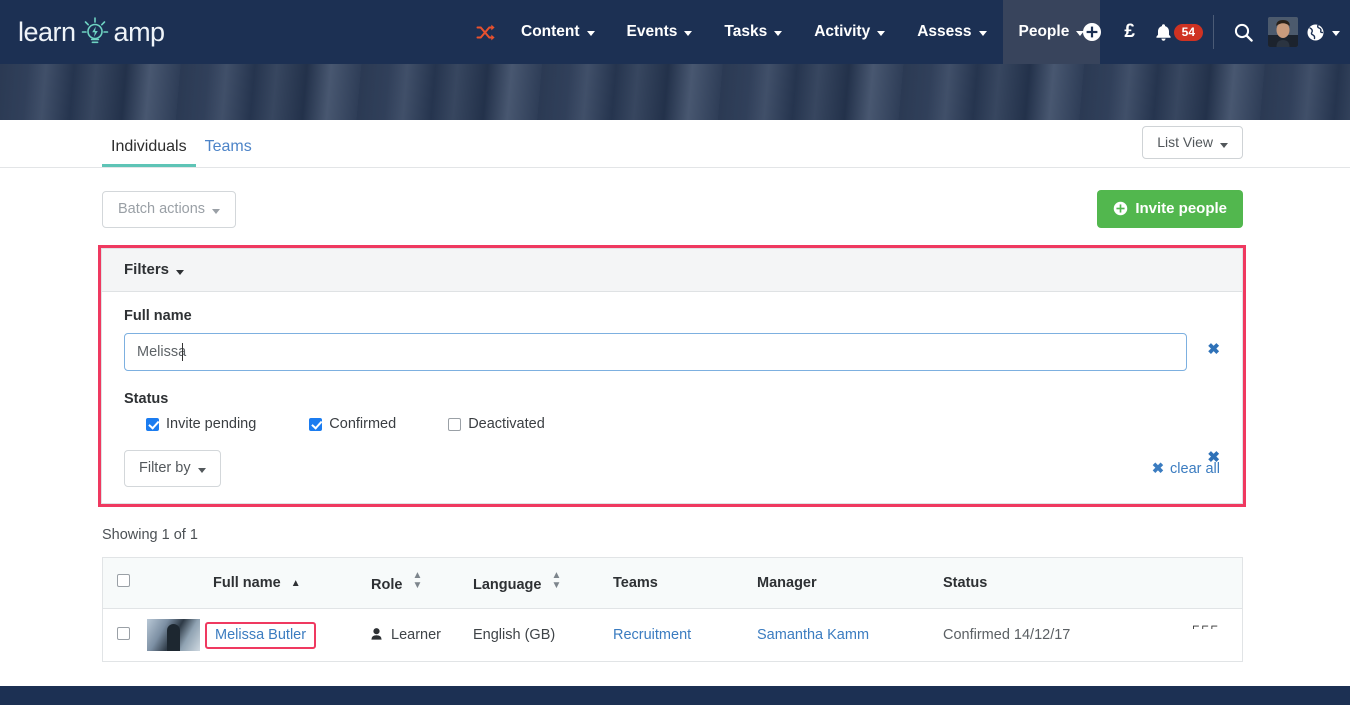 The height and width of the screenshot is (705, 1350). Describe the element at coordinates (162, 208) in the screenshot. I see `batch-actions-label: Batch actions` at that location.